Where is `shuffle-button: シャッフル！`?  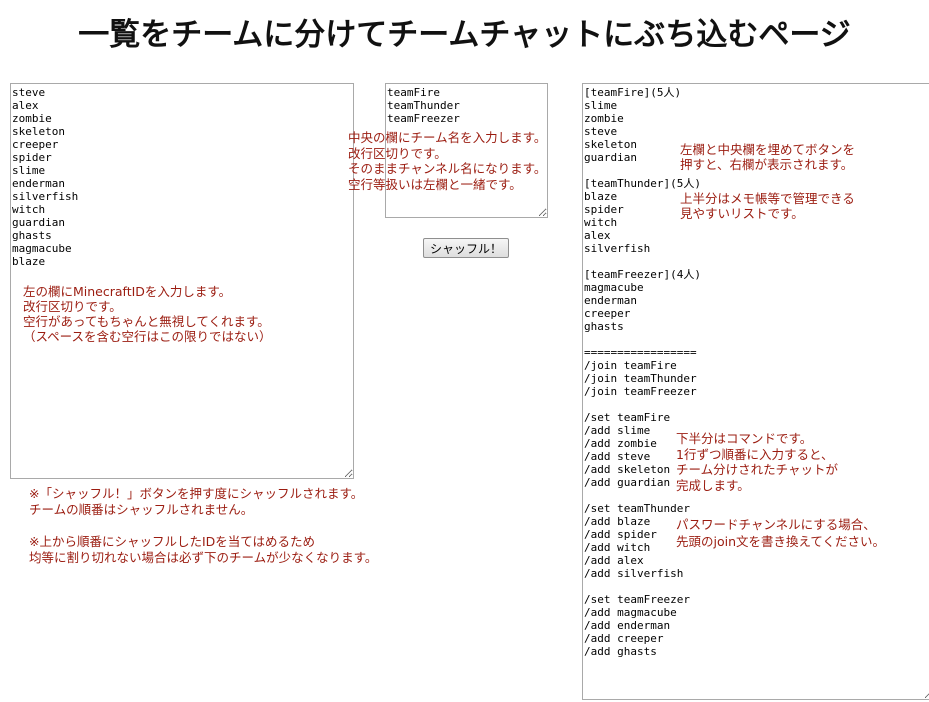 shuffle-button: シャッフル！ is located at coordinates (466, 248).